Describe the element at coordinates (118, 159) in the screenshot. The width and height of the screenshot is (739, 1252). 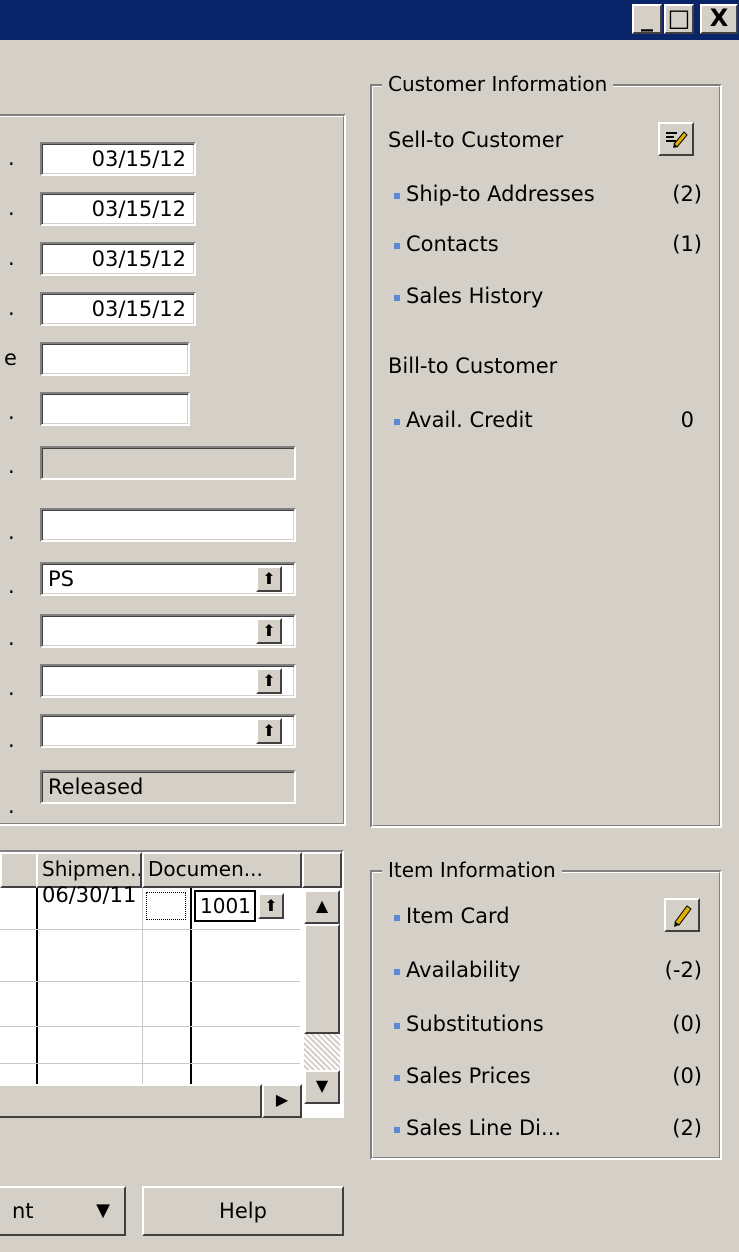
I see `order-date-field: 03/15/12` at that location.